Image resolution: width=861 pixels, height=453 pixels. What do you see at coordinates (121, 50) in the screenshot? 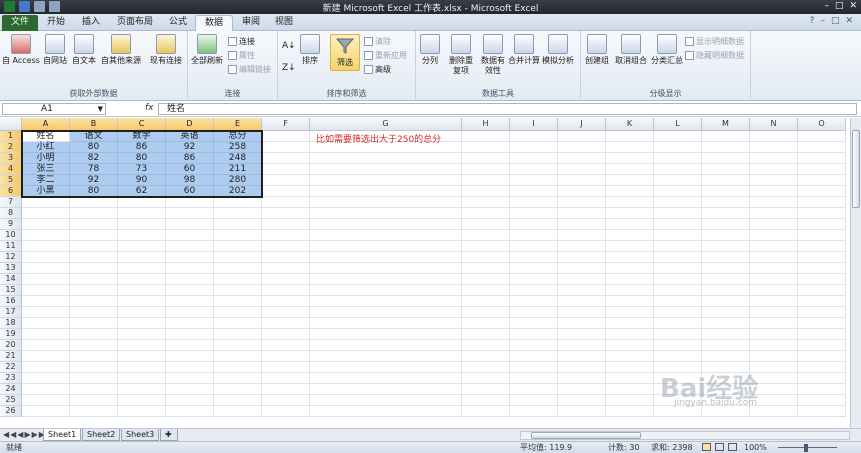
I see `from-other-sources-button: 自其他来源` at bounding box center [121, 50].